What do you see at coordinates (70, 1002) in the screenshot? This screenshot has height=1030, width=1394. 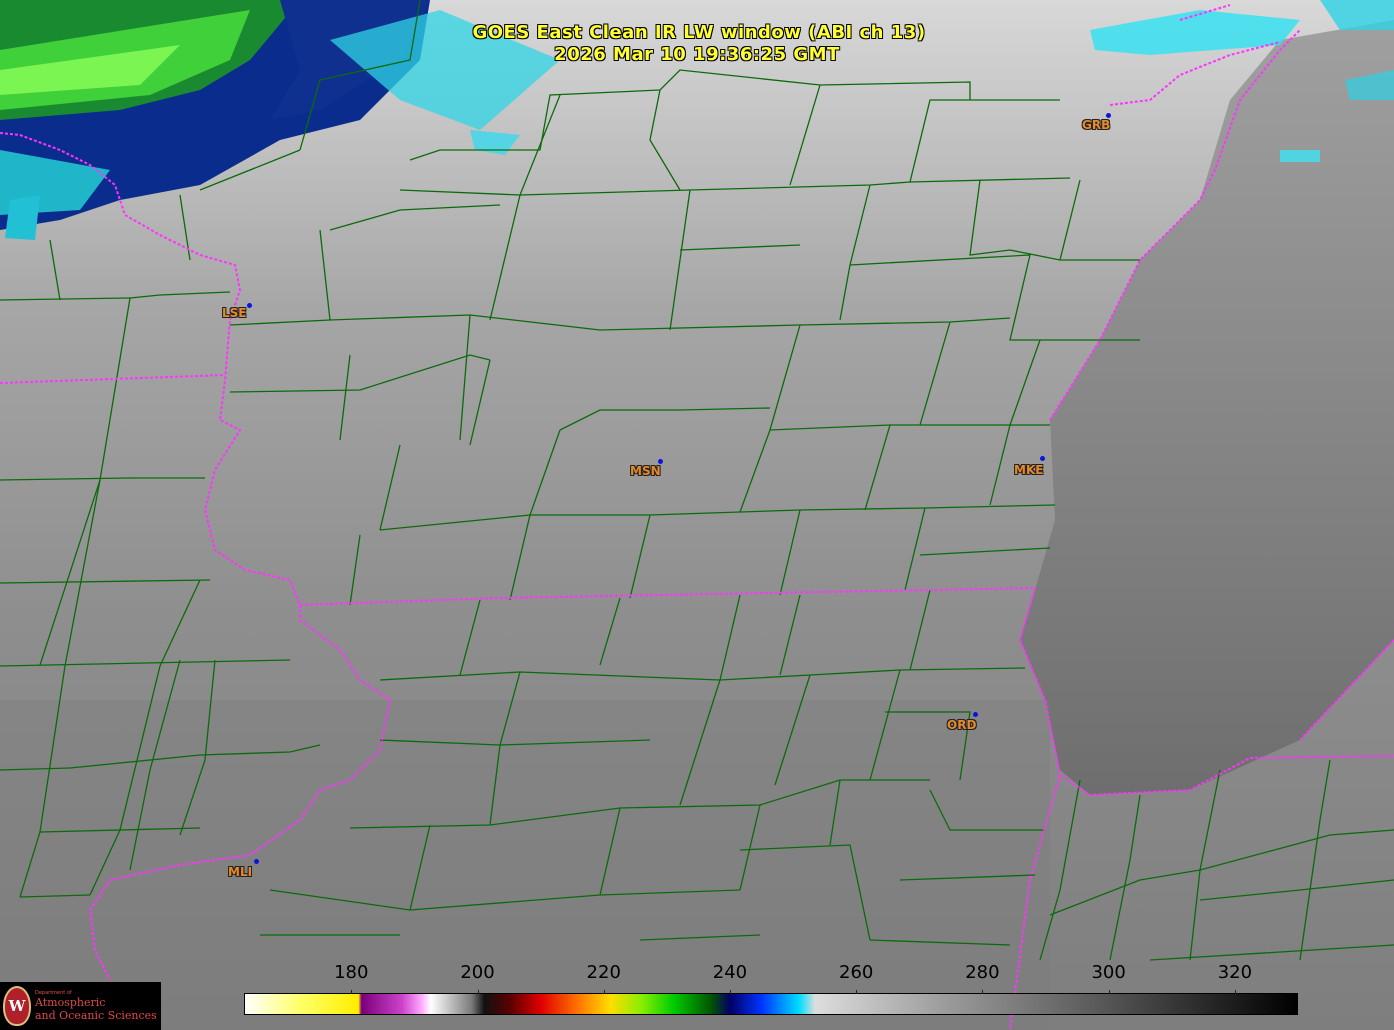 I see `logo-line1: Atmospheric` at bounding box center [70, 1002].